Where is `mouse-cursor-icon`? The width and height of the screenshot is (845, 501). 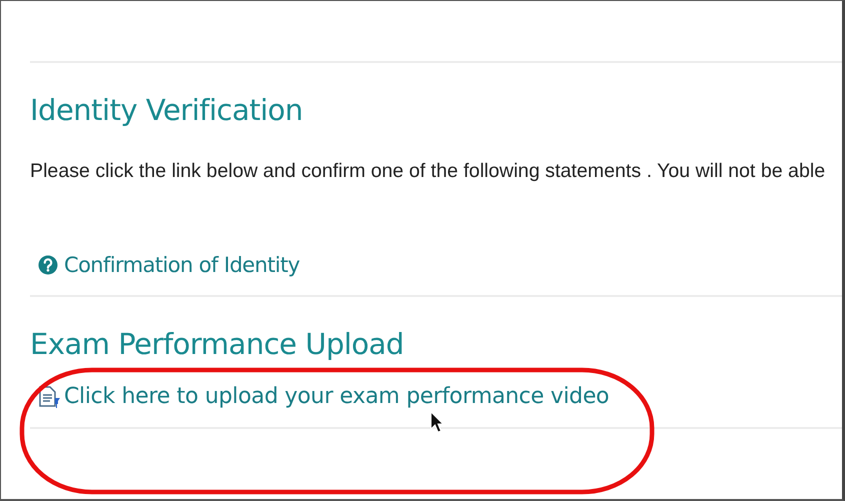
mouse-cursor-icon is located at coordinates (437, 422).